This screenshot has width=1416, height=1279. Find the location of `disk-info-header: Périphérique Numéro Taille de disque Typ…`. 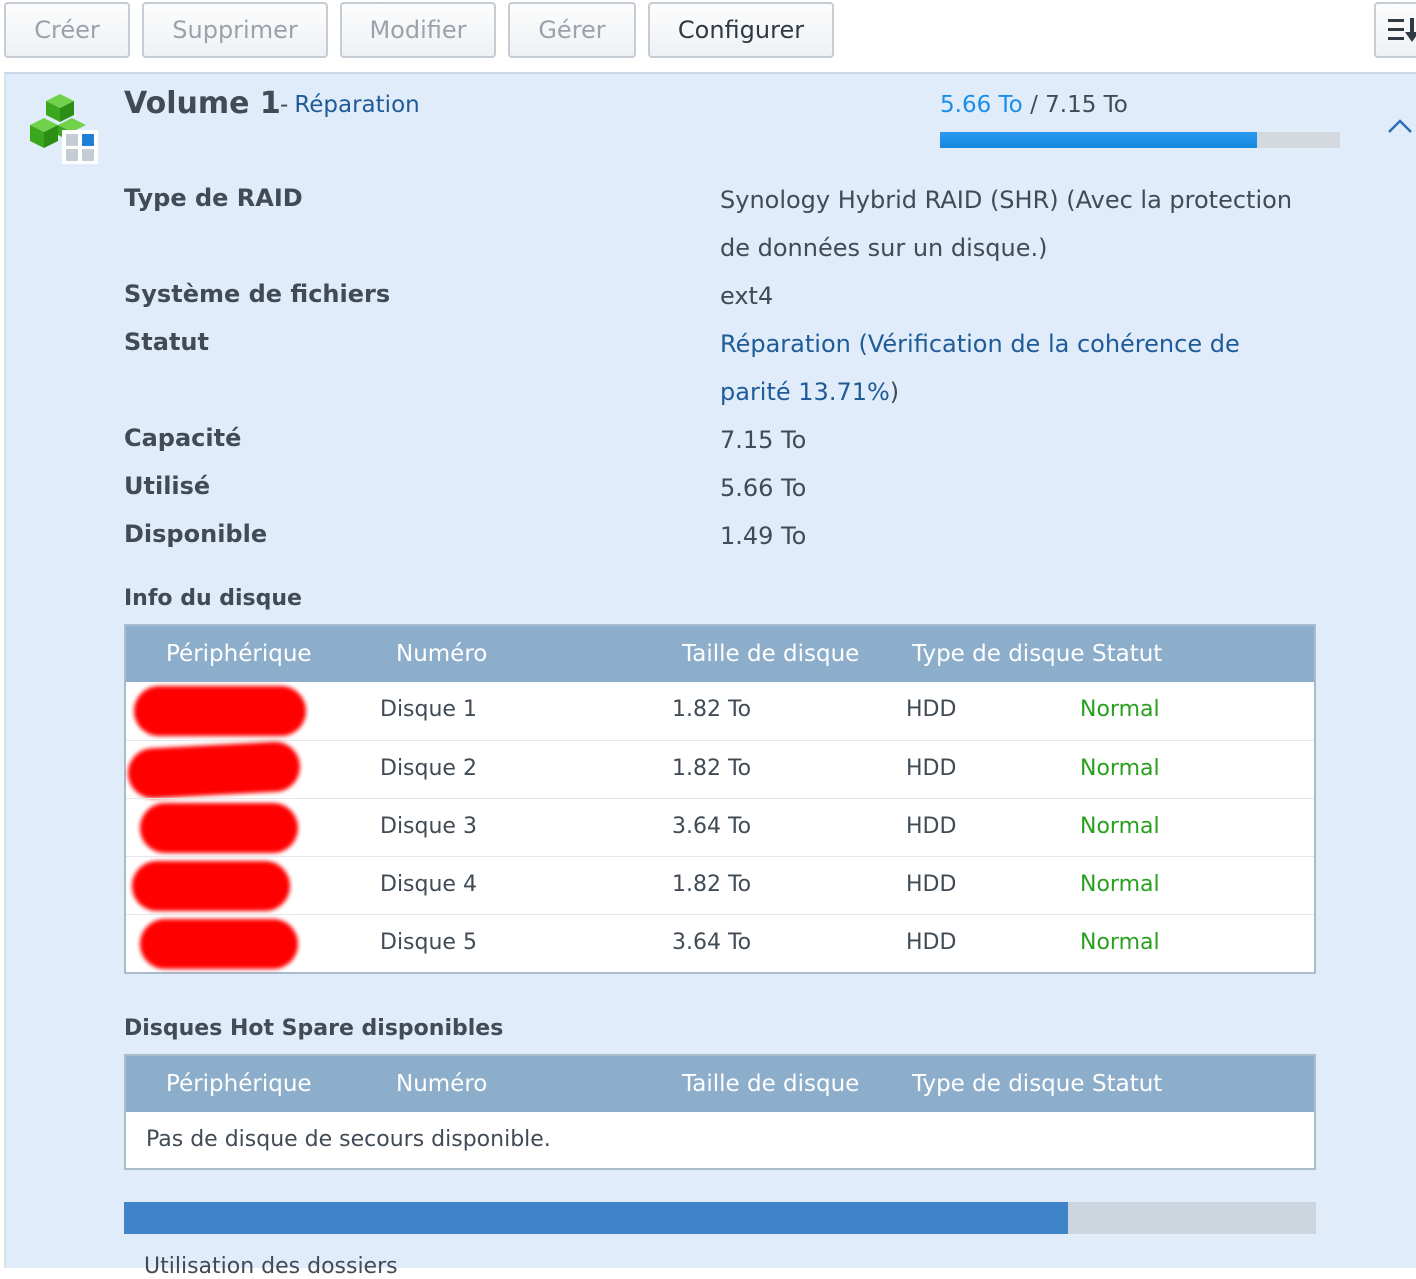

disk-info-header: Périphérique Numéro Taille de disque Typ… is located at coordinates (720, 654).